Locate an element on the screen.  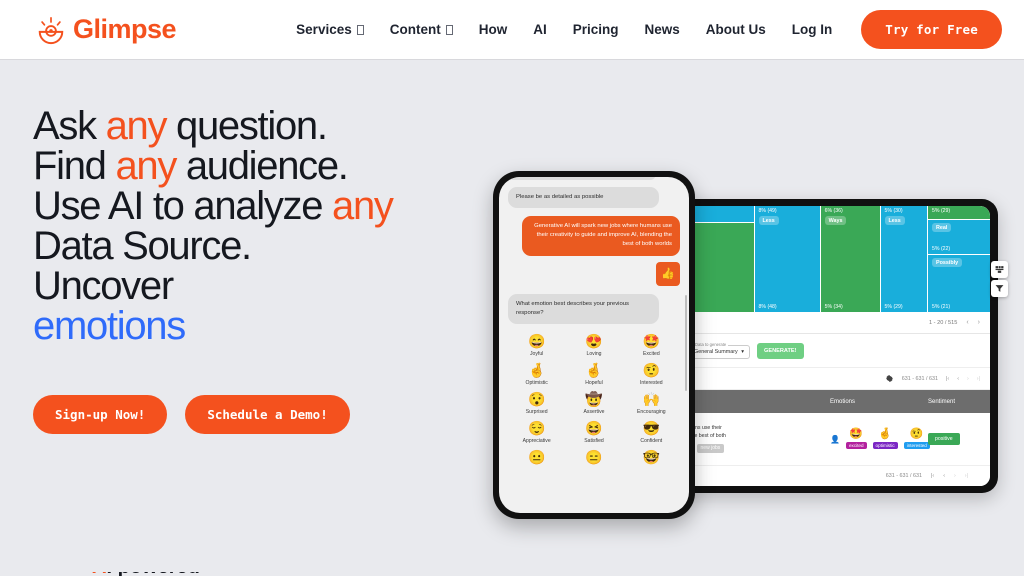
treemap-cell: 5% (30) Less 5% (29) is located at coordinates (903, 259).